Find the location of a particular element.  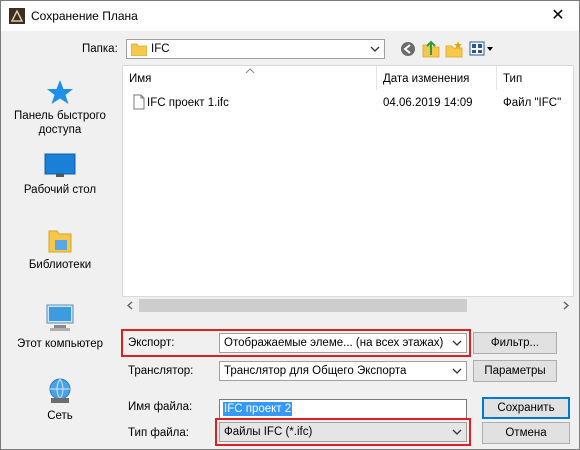

back-icon is located at coordinates (408, 49).